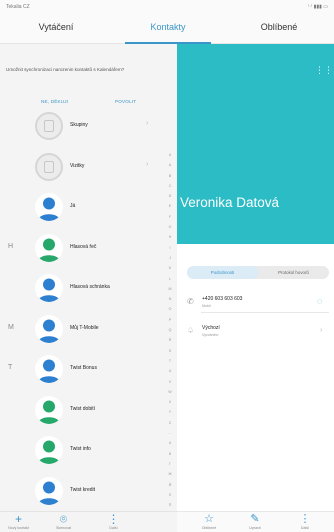 Image resolution: width=334 pixels, height=532 pixels. What do you see at coordinates (305, 519) in the screenshot?
I see `more-vertical-icon: ⋮` at bounding box center [305, 519].